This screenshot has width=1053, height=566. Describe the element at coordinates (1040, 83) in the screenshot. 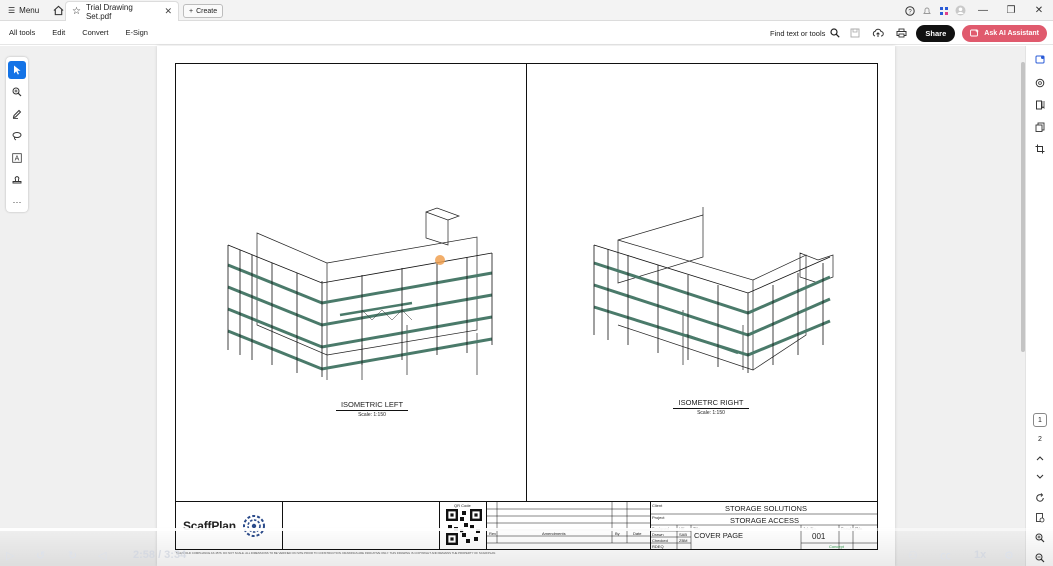

I see `comment-icon` at that location.